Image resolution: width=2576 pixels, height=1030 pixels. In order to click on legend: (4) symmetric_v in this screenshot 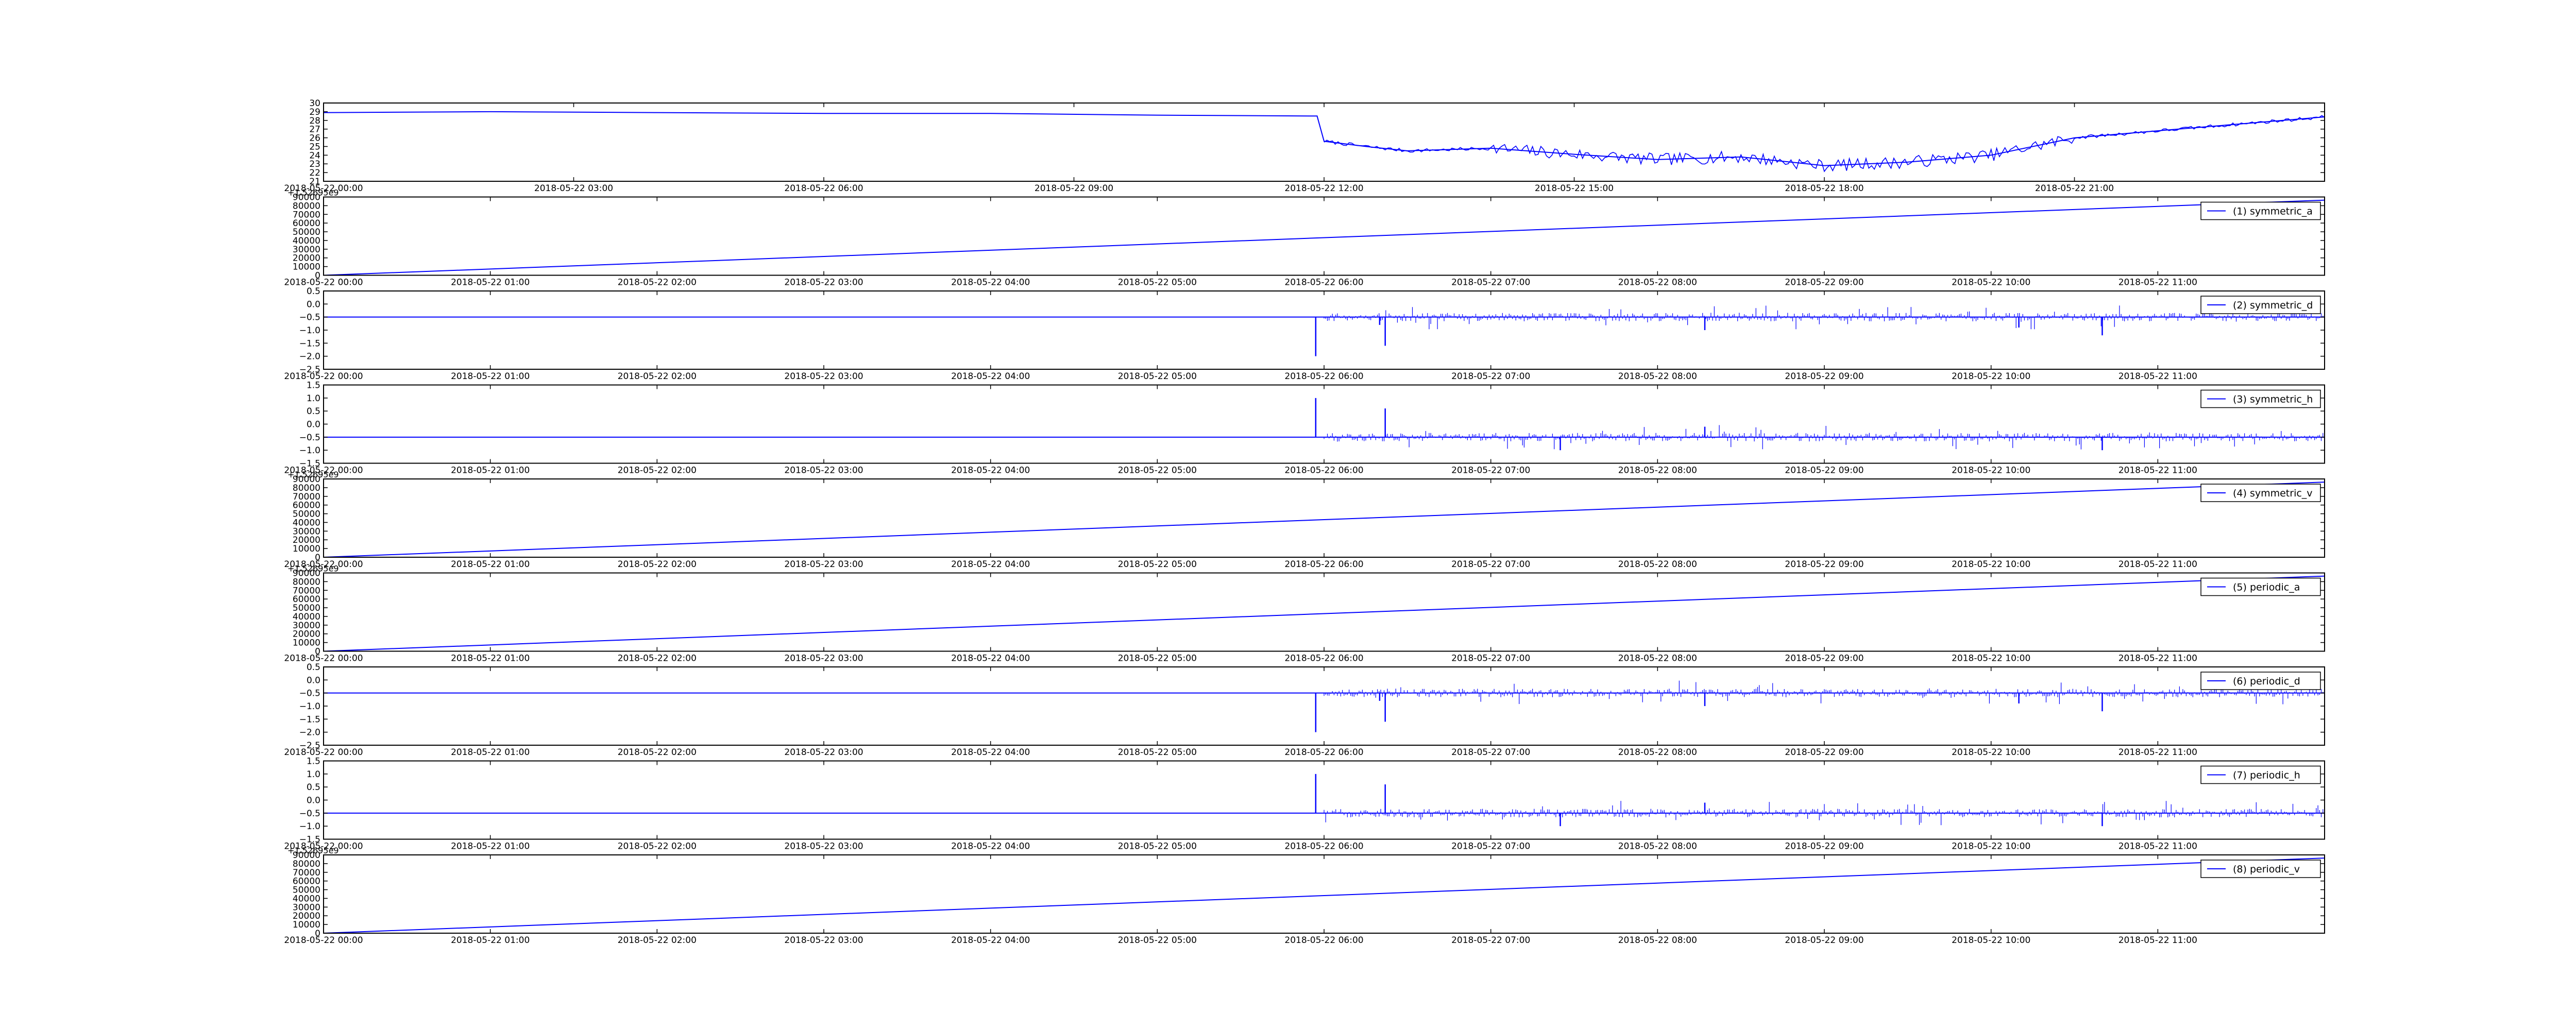, I will do `click(2260, 493)`.